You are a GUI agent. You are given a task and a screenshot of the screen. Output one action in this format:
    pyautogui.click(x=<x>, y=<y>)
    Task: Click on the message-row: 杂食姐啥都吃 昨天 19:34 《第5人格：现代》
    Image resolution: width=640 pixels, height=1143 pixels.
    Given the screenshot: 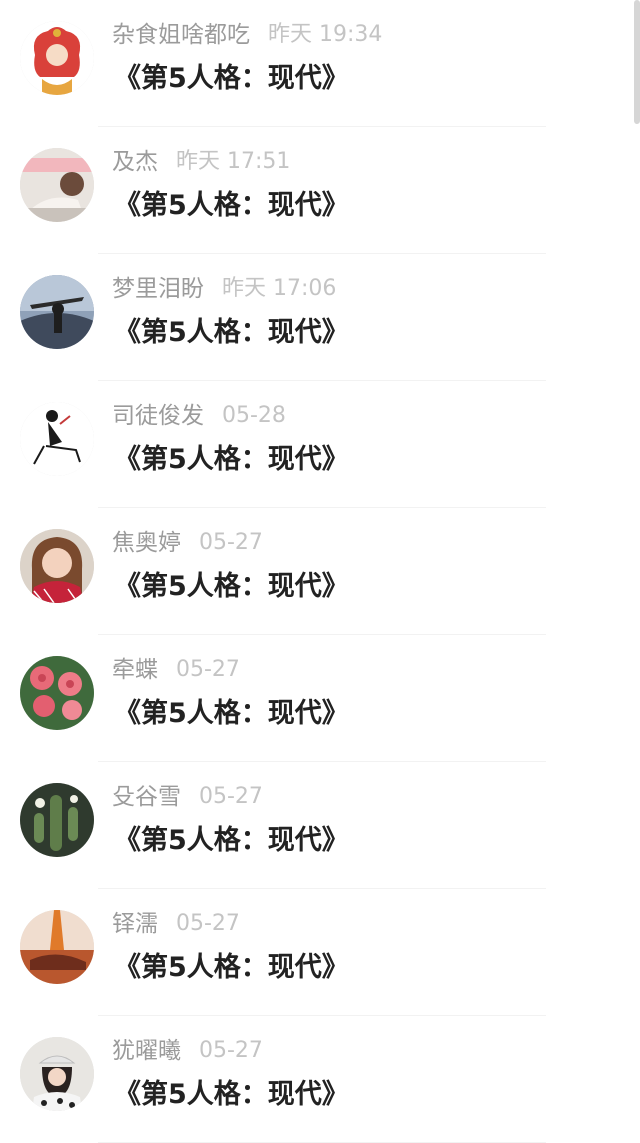 What is the action you would take?
    pyautogui.click(x=320, y=63)
    